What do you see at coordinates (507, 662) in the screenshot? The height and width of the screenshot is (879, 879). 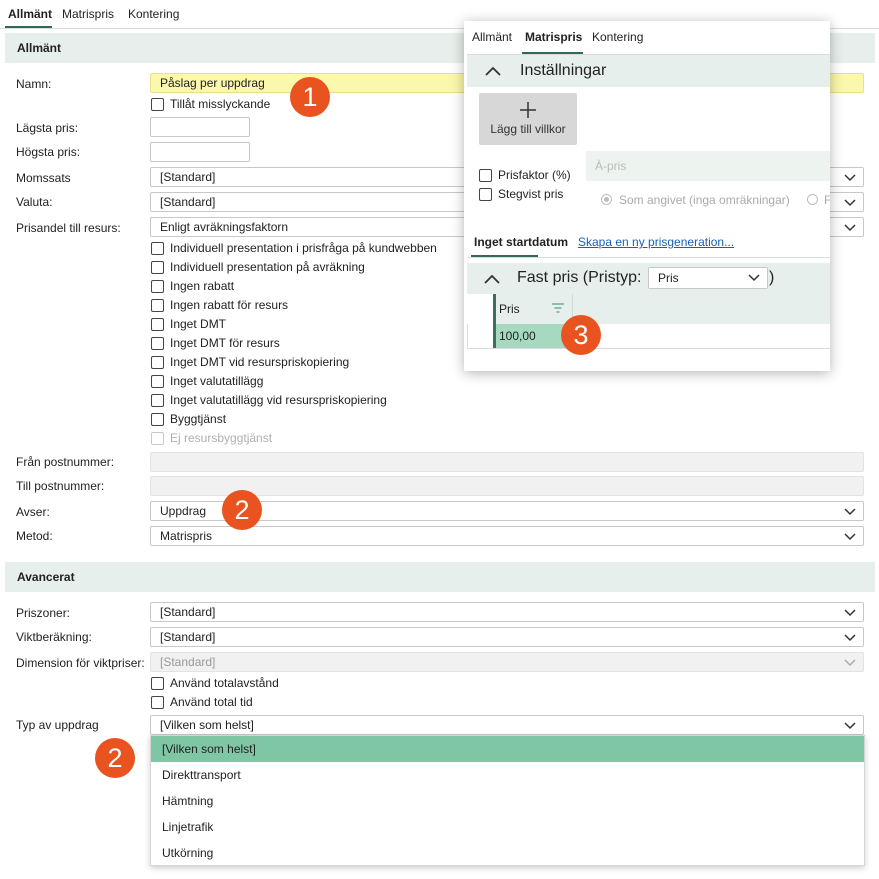 I see `dimension-select: [Standard]` at bounding box center [507, 662].